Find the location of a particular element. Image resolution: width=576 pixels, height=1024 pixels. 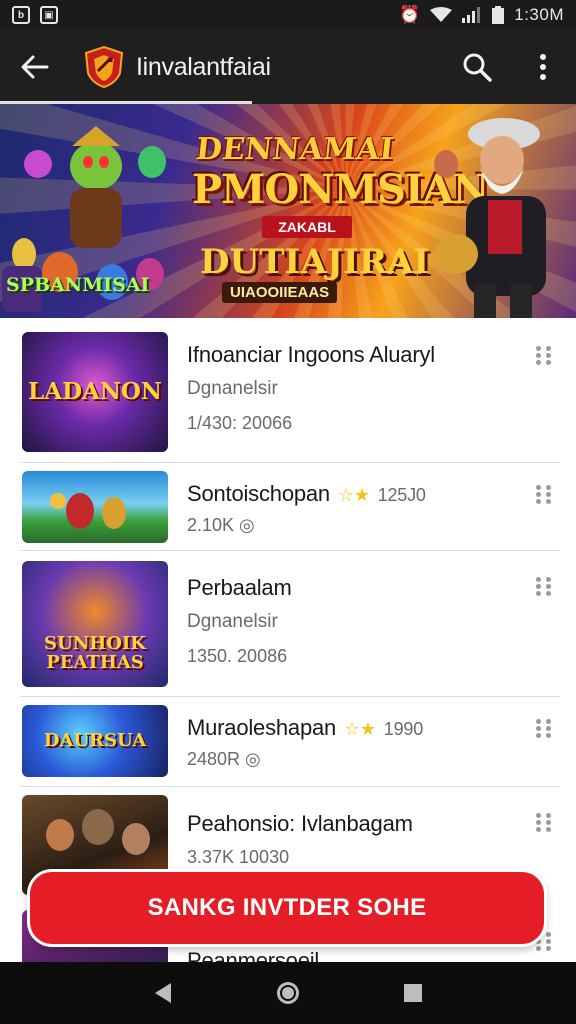

item-title: Muraoleshapan ☆★ 1990 is located at coordinates (305, 727).